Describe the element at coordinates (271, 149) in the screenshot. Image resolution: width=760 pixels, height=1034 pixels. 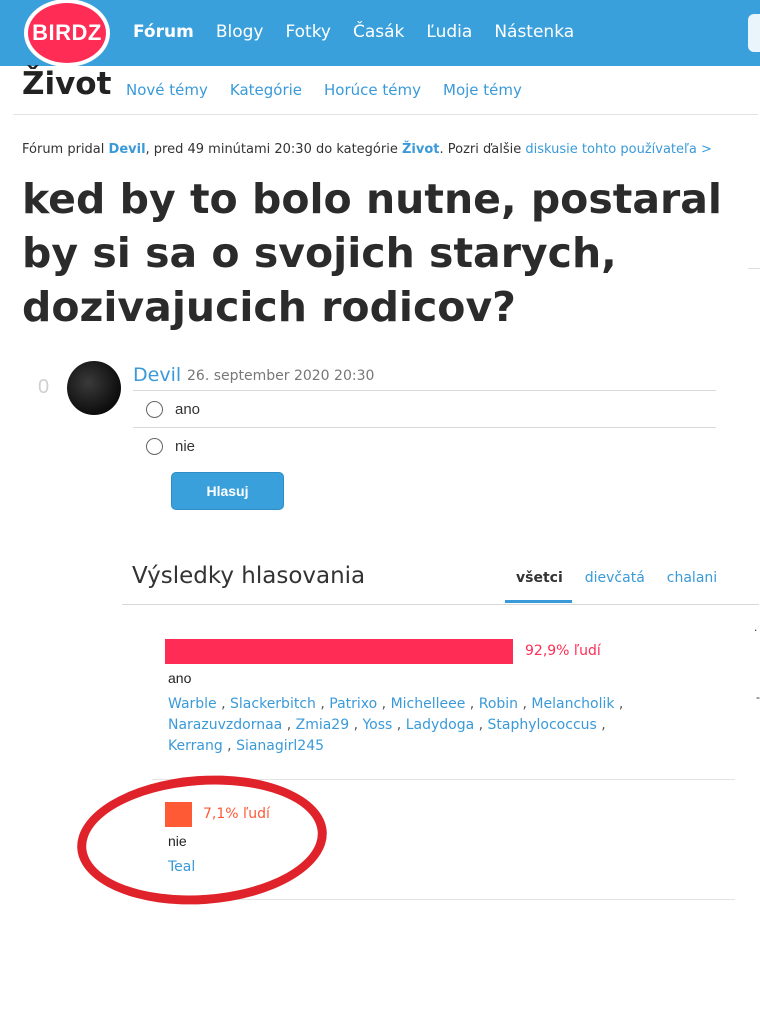
I see `meta-time: , pred 49 minútami 20:30 do kategórie` at that location.